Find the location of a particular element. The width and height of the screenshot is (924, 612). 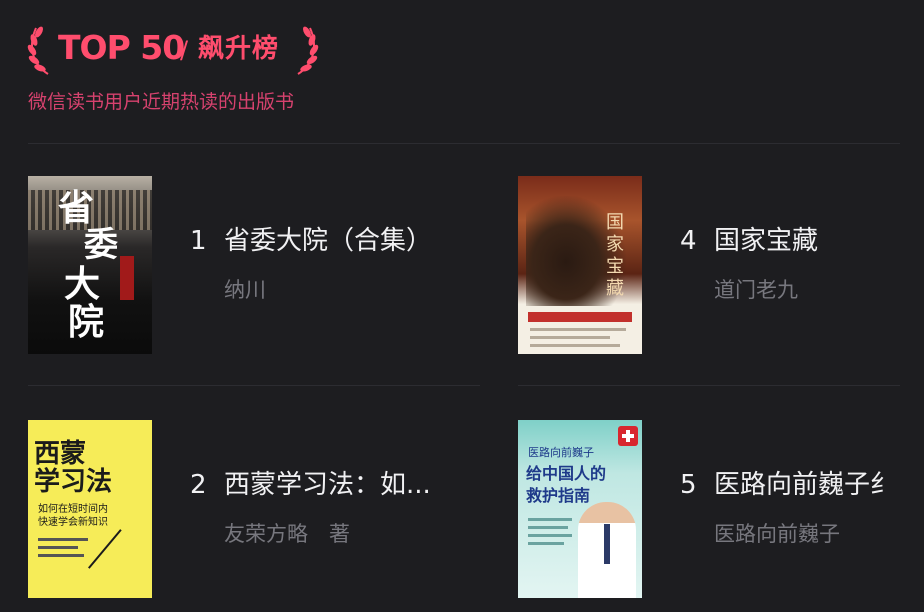

book-item-rank-4: 国家宝藏 4 国家宝藏 道门老九 is located at coordinates (718, 267).